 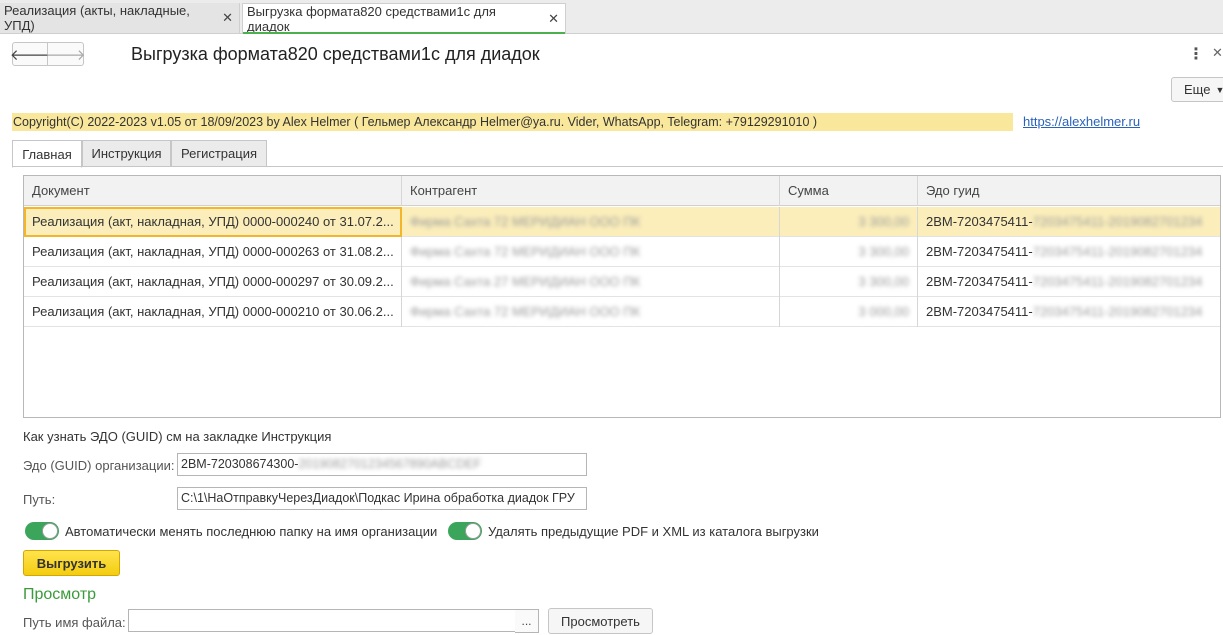 I want to click on forward-button: 🡒, so click(x=65, y=54).